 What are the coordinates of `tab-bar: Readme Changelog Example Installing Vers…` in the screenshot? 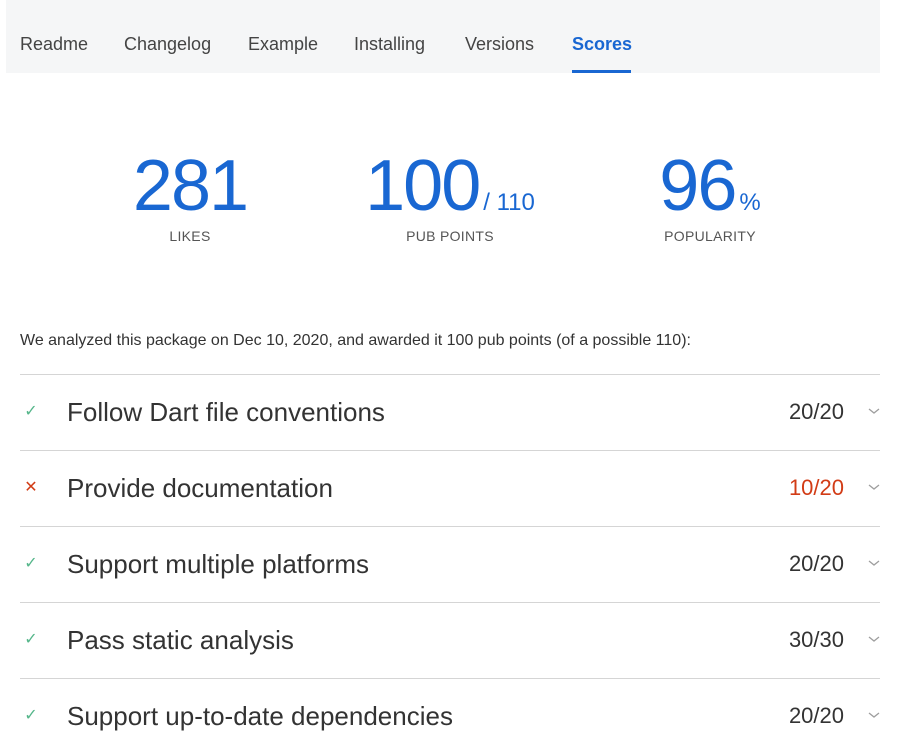 It's located at (443, 36).